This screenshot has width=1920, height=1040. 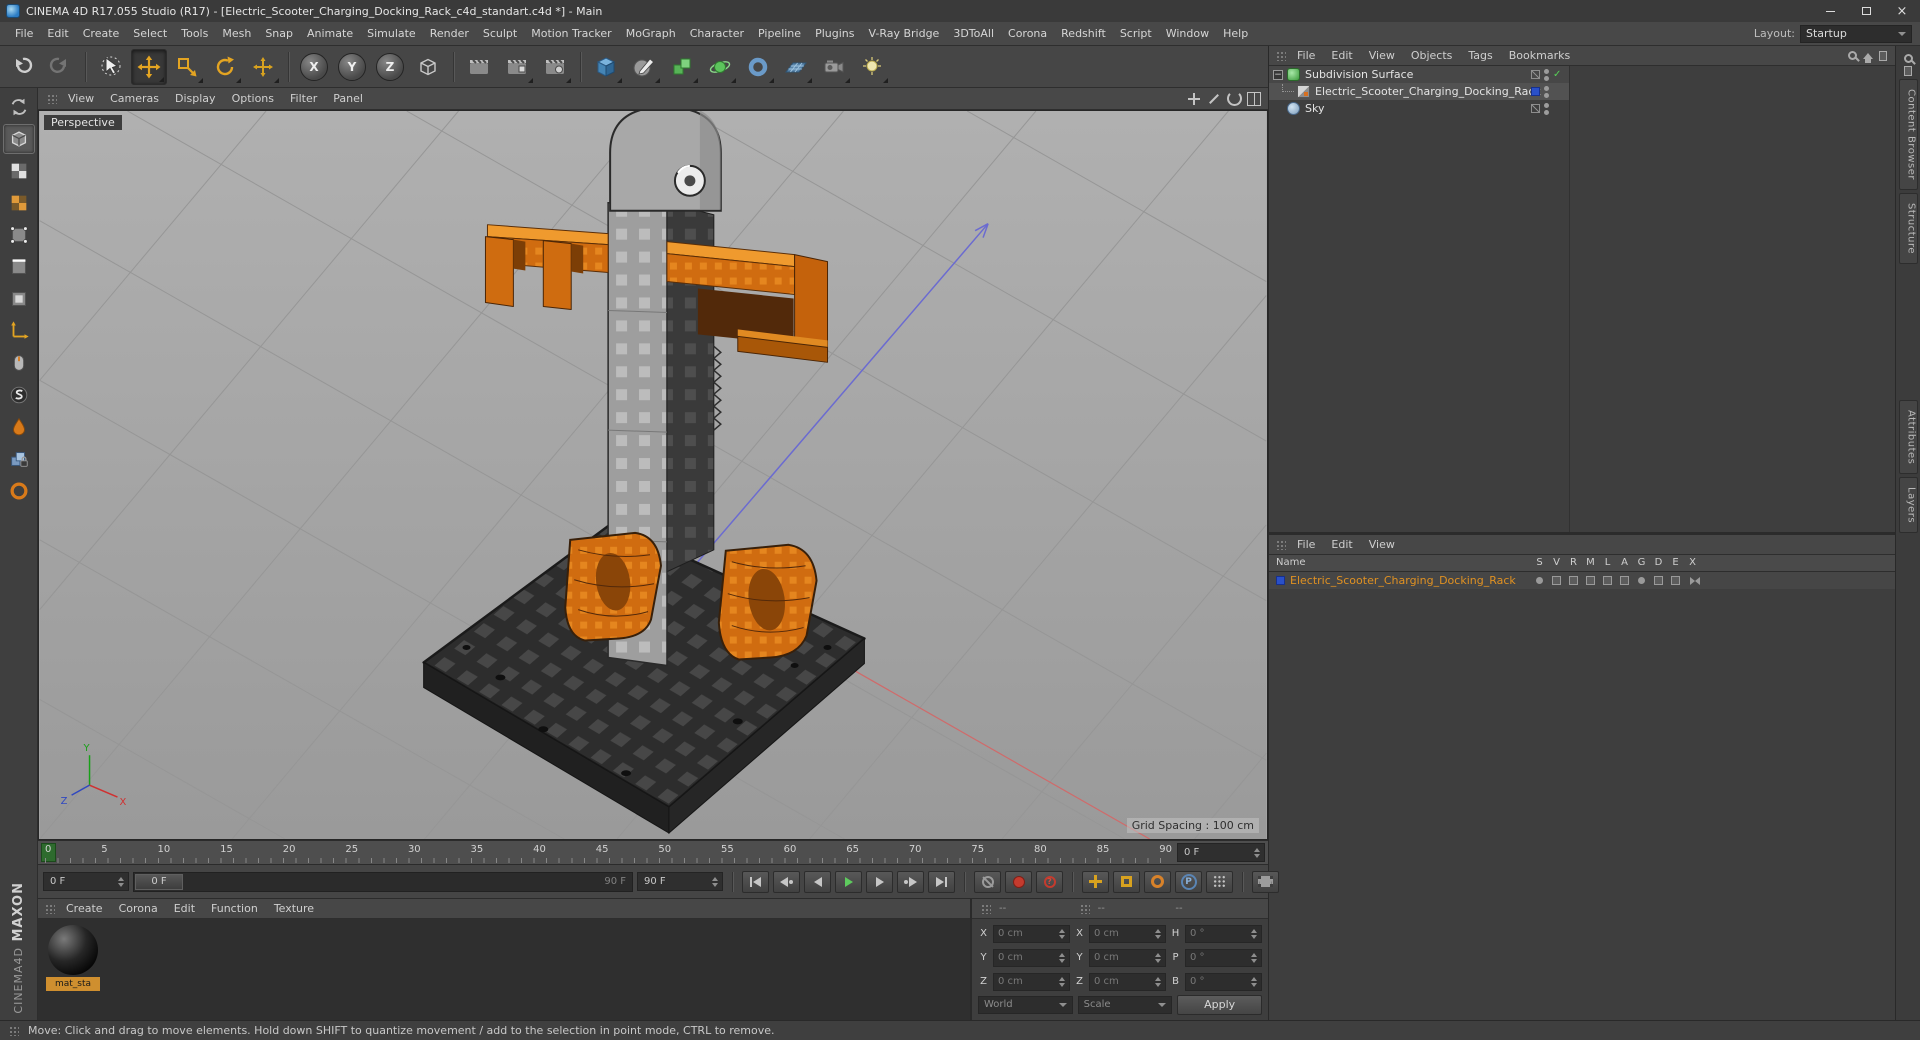 What do you see at coordinates (1607, 580) in the screenshot?
I see `lock-toggle` at bounding box center [1607, 580].